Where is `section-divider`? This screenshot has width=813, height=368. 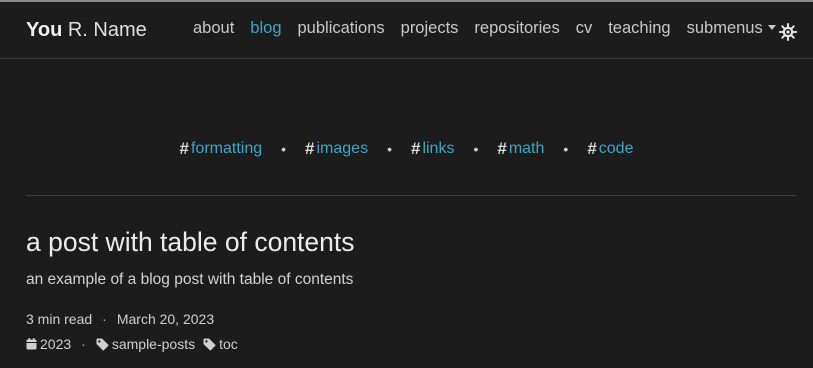
section-divider is located at coordinates (411, 195).